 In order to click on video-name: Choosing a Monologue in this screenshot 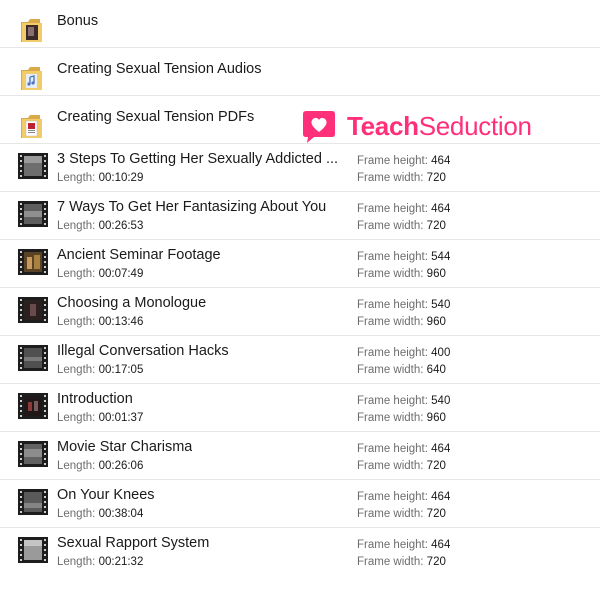, I will do `click(132, 303)`.